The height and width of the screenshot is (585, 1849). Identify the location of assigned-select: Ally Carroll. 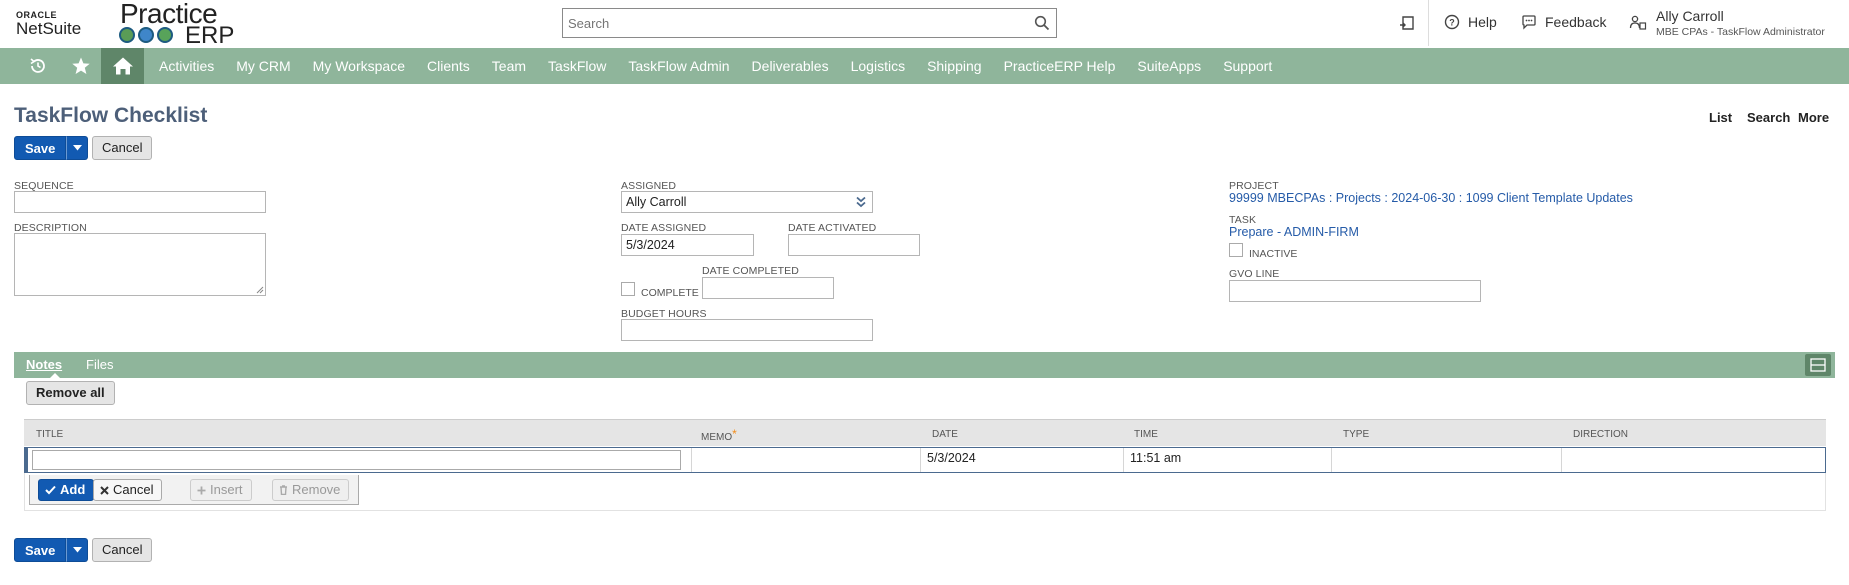
(747, 202).